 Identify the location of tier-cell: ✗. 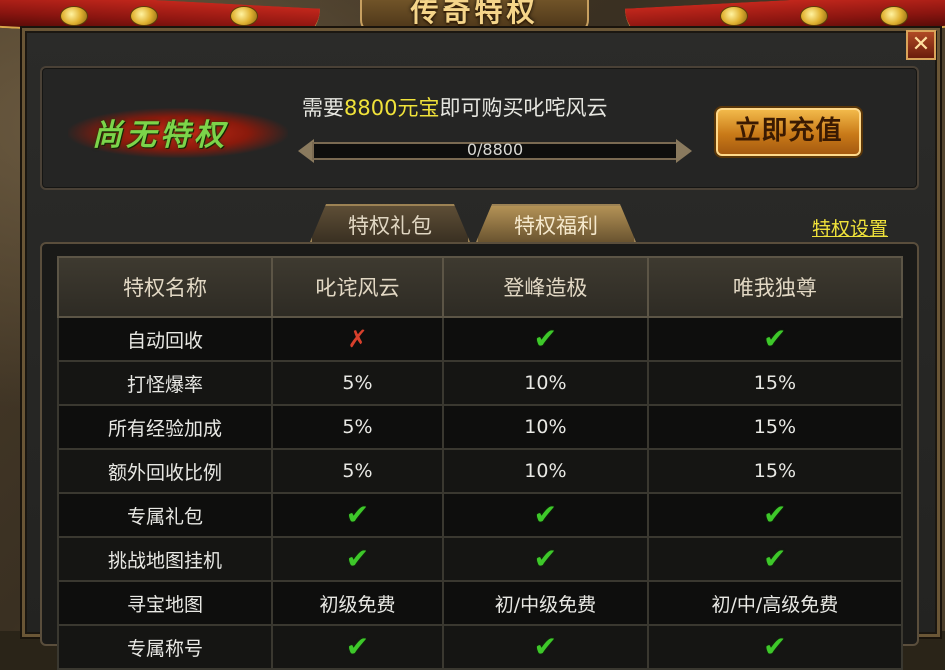
(357, 339).